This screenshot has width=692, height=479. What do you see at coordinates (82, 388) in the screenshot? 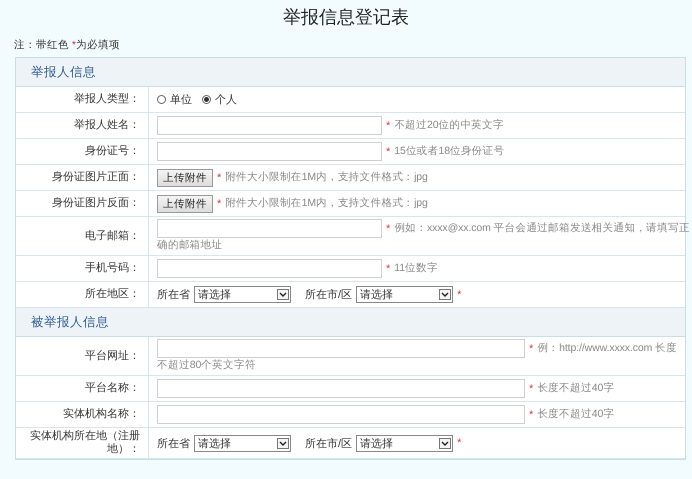
I see `field-label: 平台名称：` at bounding box center [82, 388].